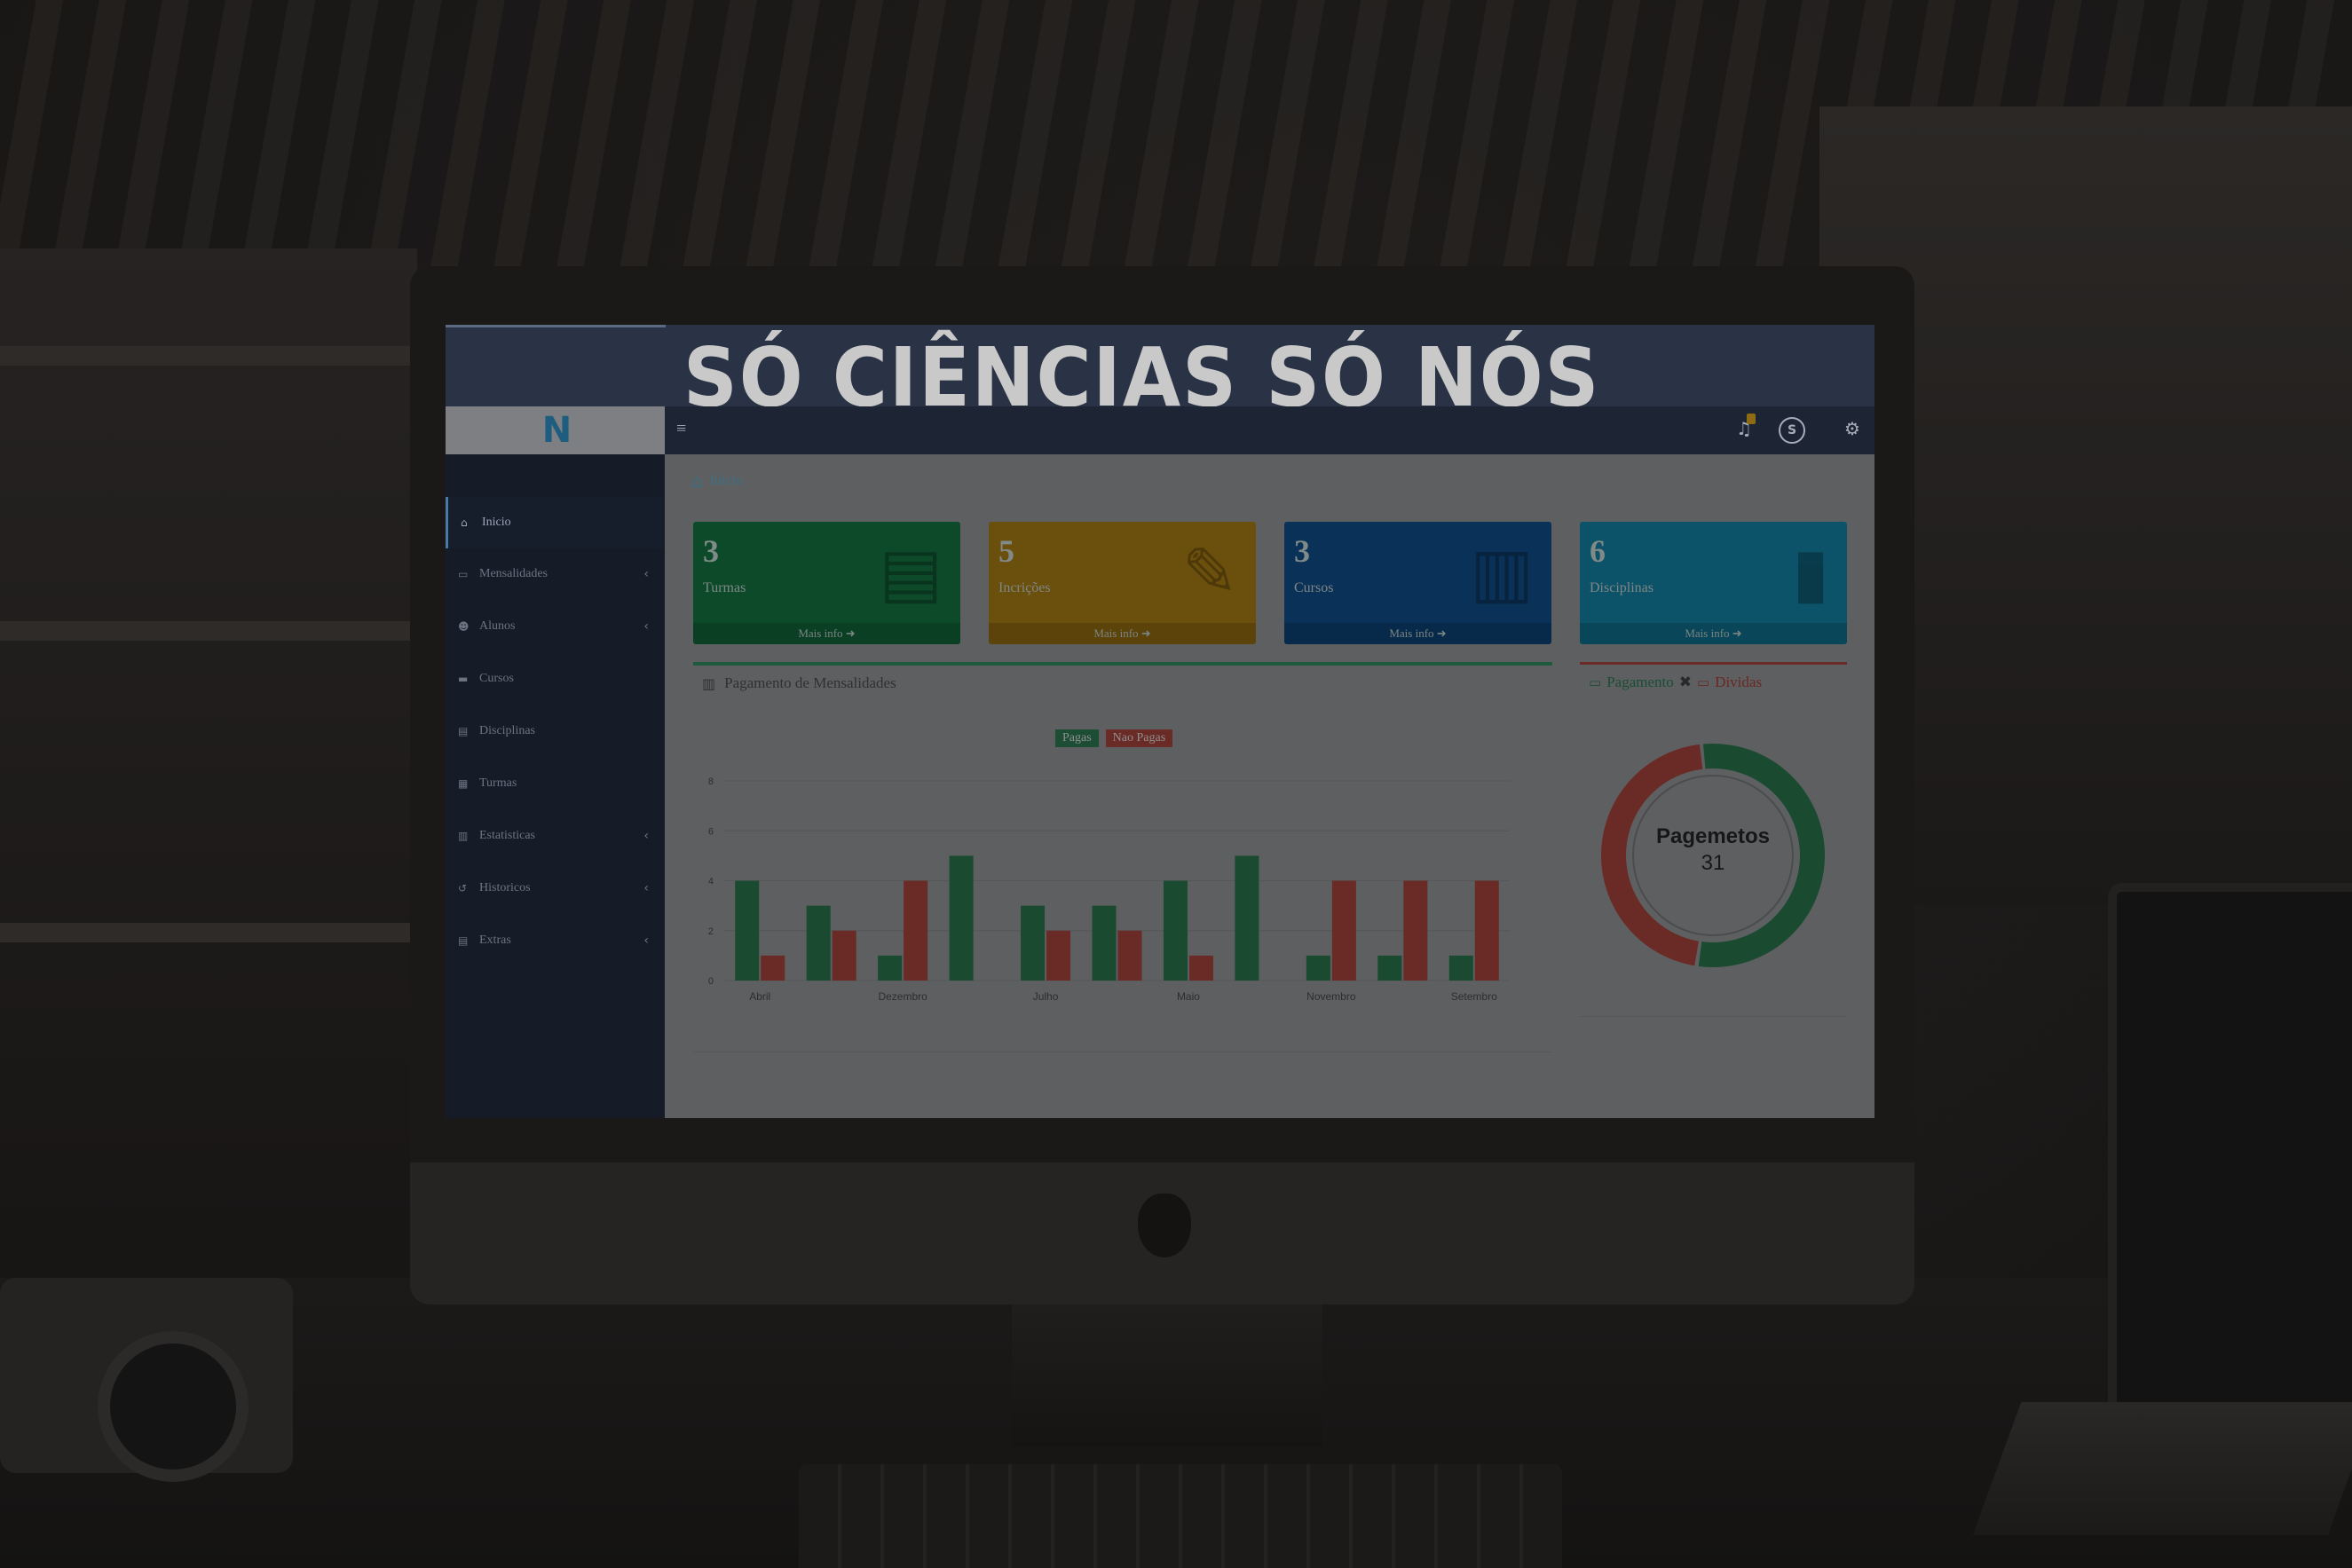 The width and height of the screenshot is (2352, 1568). I want to click on hamburger-icon: ≡, so click(681, 429).